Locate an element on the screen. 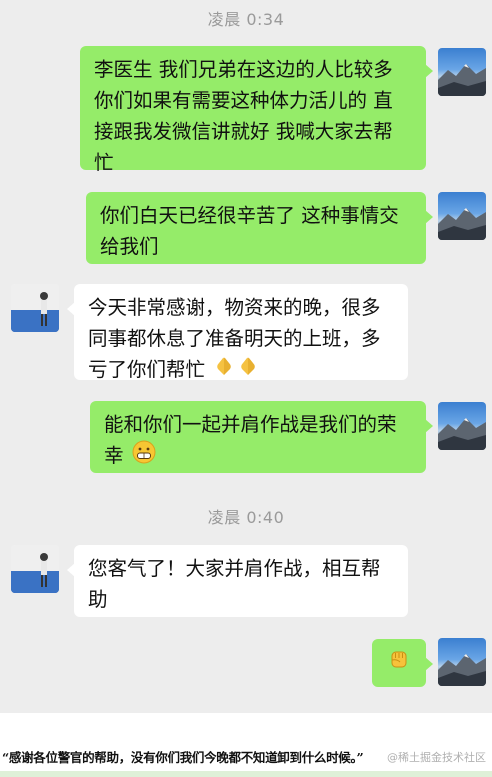 This screenshot has height=777, width=492. grinning-face-icon is located at coordinates (144, 456).